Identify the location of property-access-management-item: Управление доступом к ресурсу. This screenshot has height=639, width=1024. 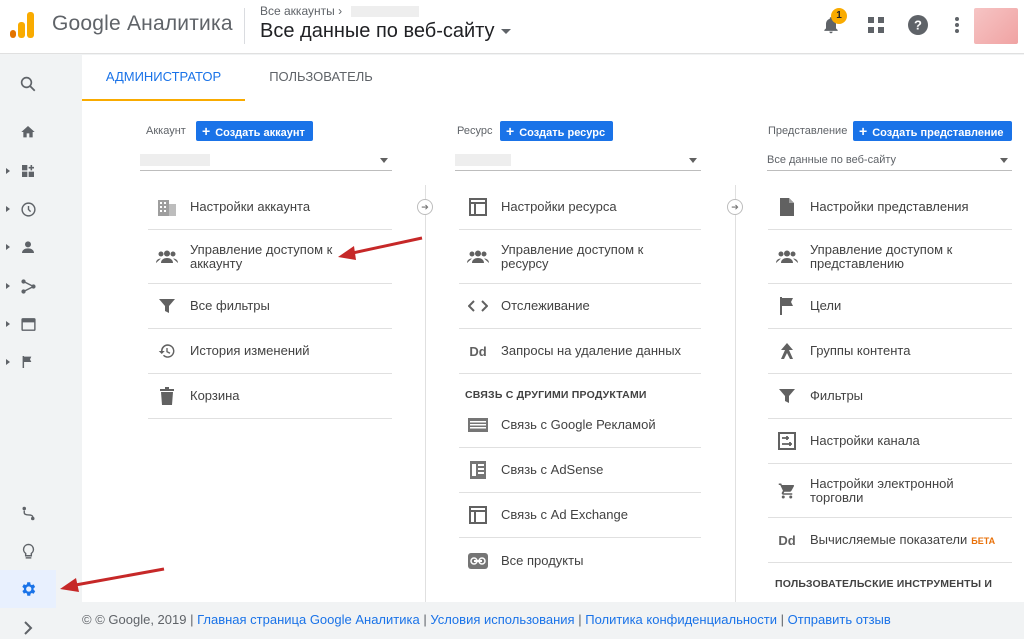
(580, 257).